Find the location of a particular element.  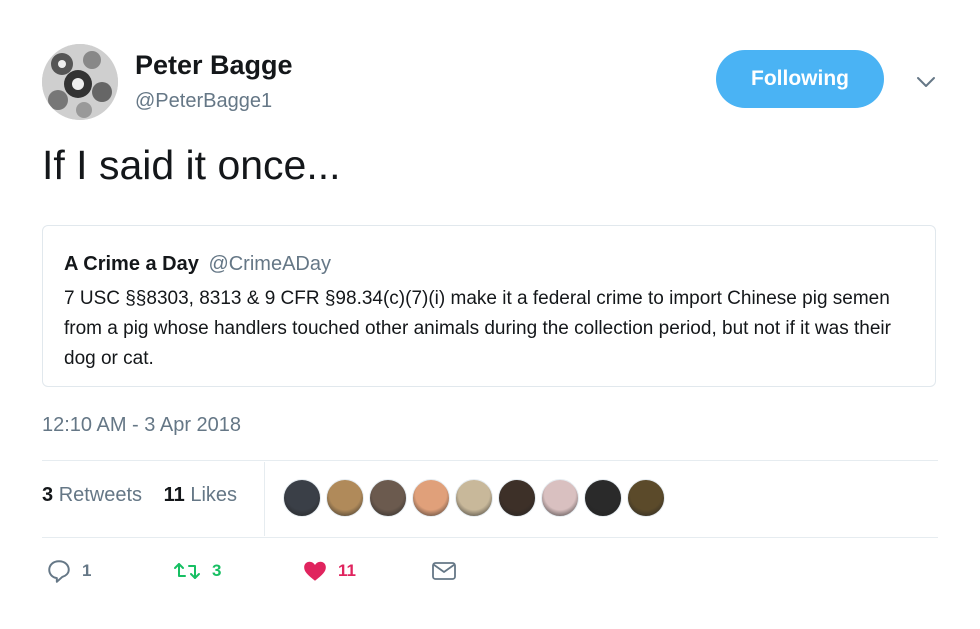

quoted-author-name: A Crime a Day is located at coordinates (131, 264).